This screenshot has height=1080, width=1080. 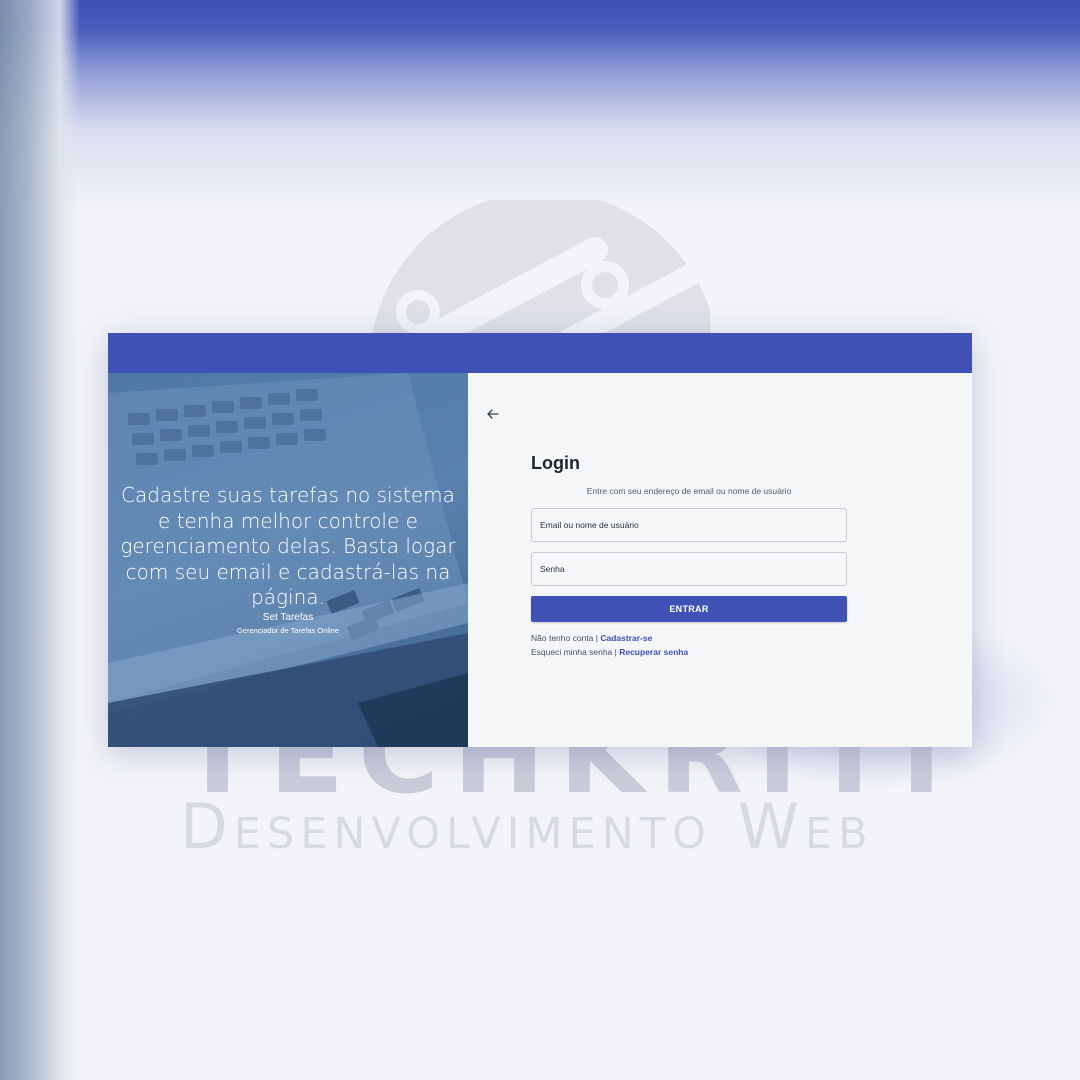 I want to click on card-top-bar, so click(x=540, y=353).